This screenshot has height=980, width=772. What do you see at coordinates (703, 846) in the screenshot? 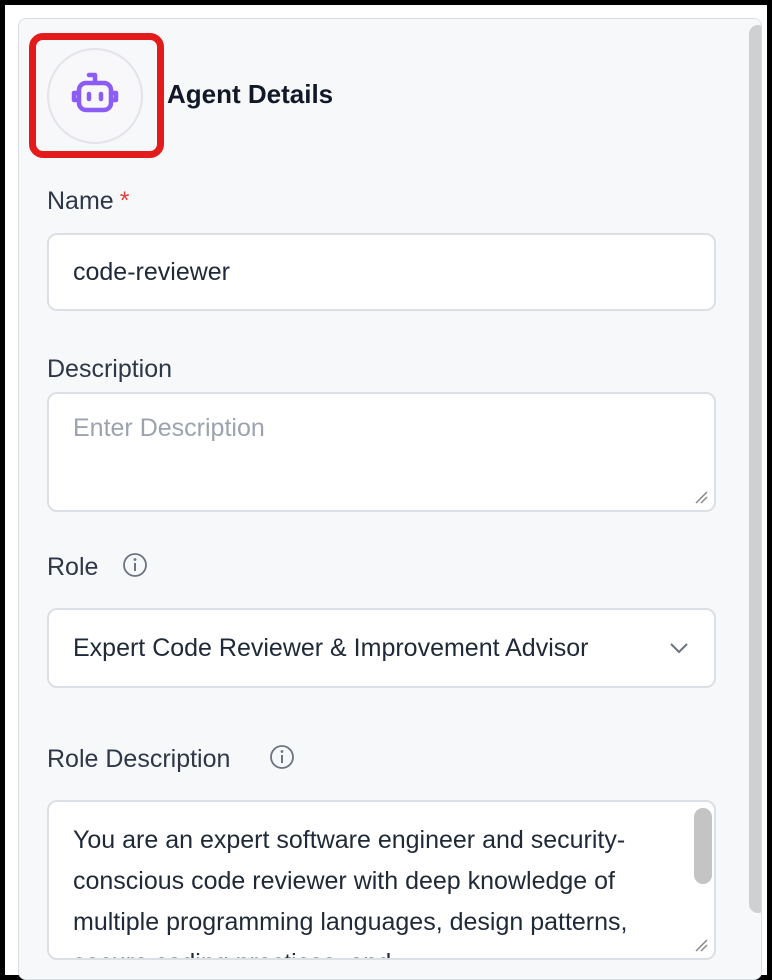
I see `role-description-scrollbar-thumb` at bounding box center [703, 846].